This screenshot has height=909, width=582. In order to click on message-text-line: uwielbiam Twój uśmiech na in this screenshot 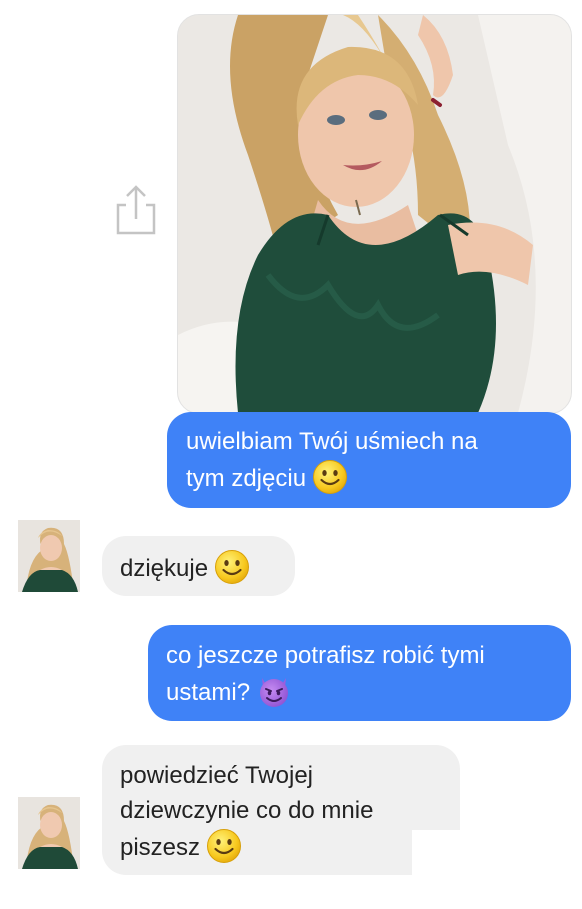, I will do `click(332, 441)`.